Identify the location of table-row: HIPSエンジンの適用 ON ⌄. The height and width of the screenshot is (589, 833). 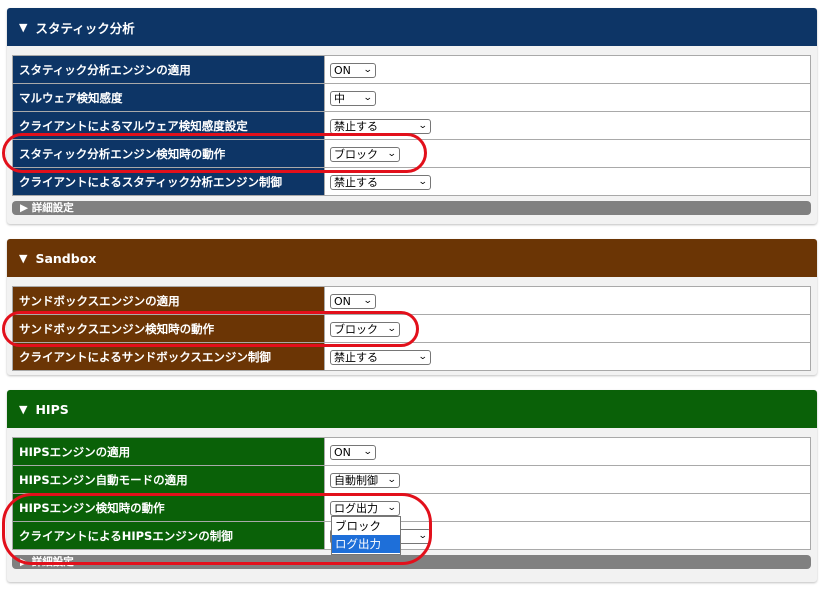
(411, 451).